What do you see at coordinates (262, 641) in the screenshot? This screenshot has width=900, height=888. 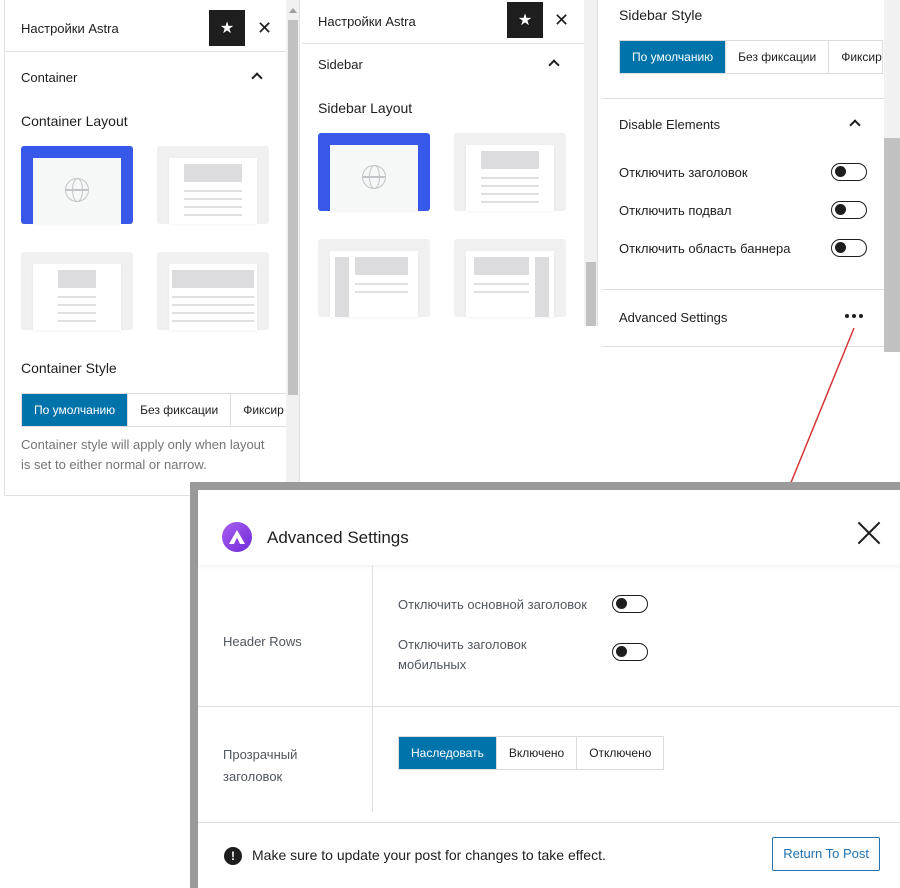 I see `header-rows-label: Header Rows` at bounding box center [262, 641].